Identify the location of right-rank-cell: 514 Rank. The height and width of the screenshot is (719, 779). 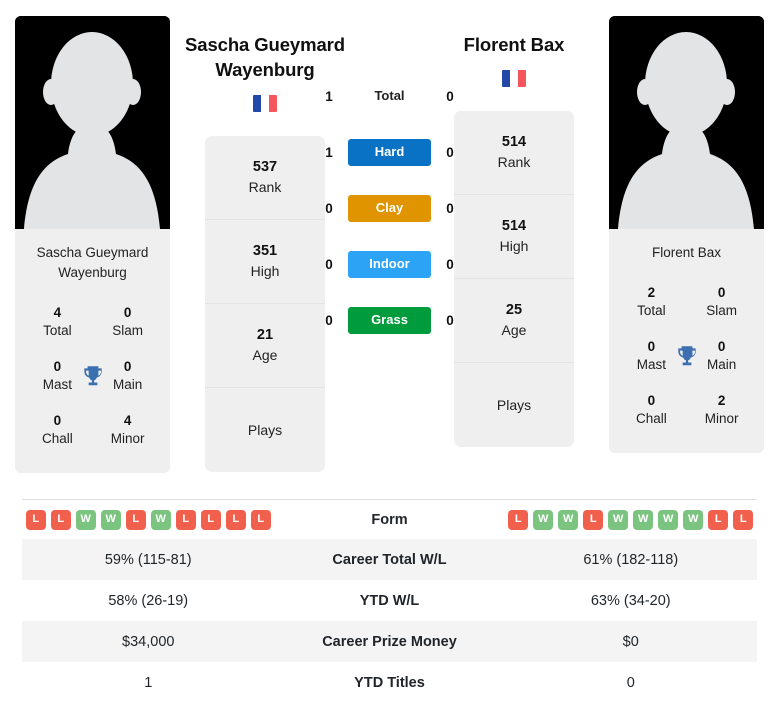
(514, 153).